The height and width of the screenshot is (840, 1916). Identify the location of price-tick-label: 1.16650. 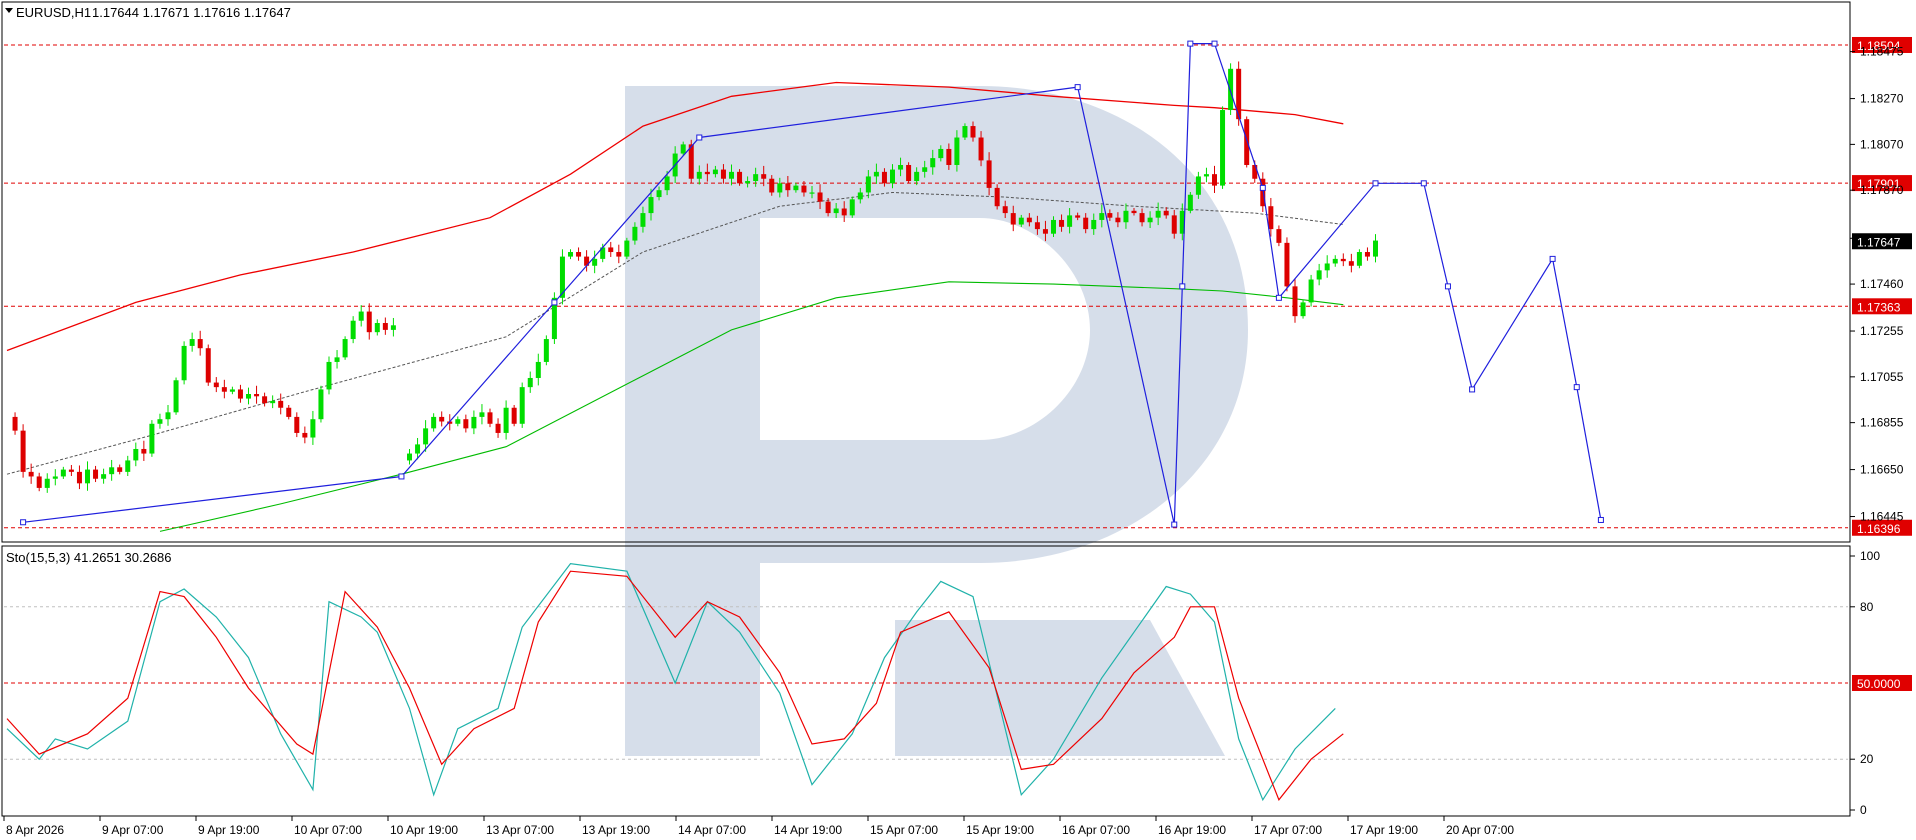
(1882, 470).